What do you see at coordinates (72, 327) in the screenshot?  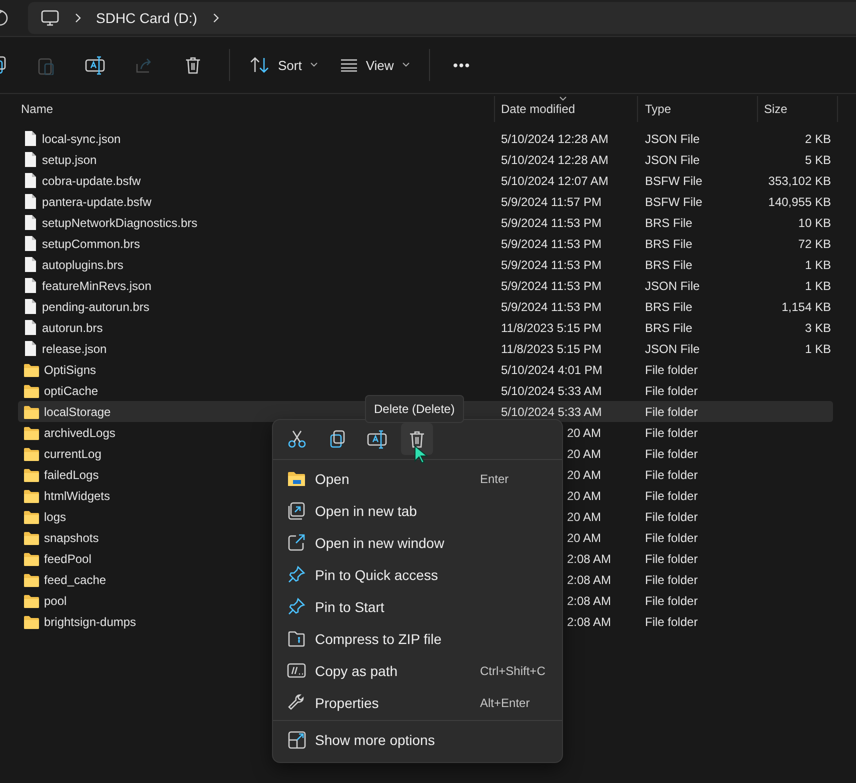 I see `file-name: autorun.brs` at bounding box center [72, 327].